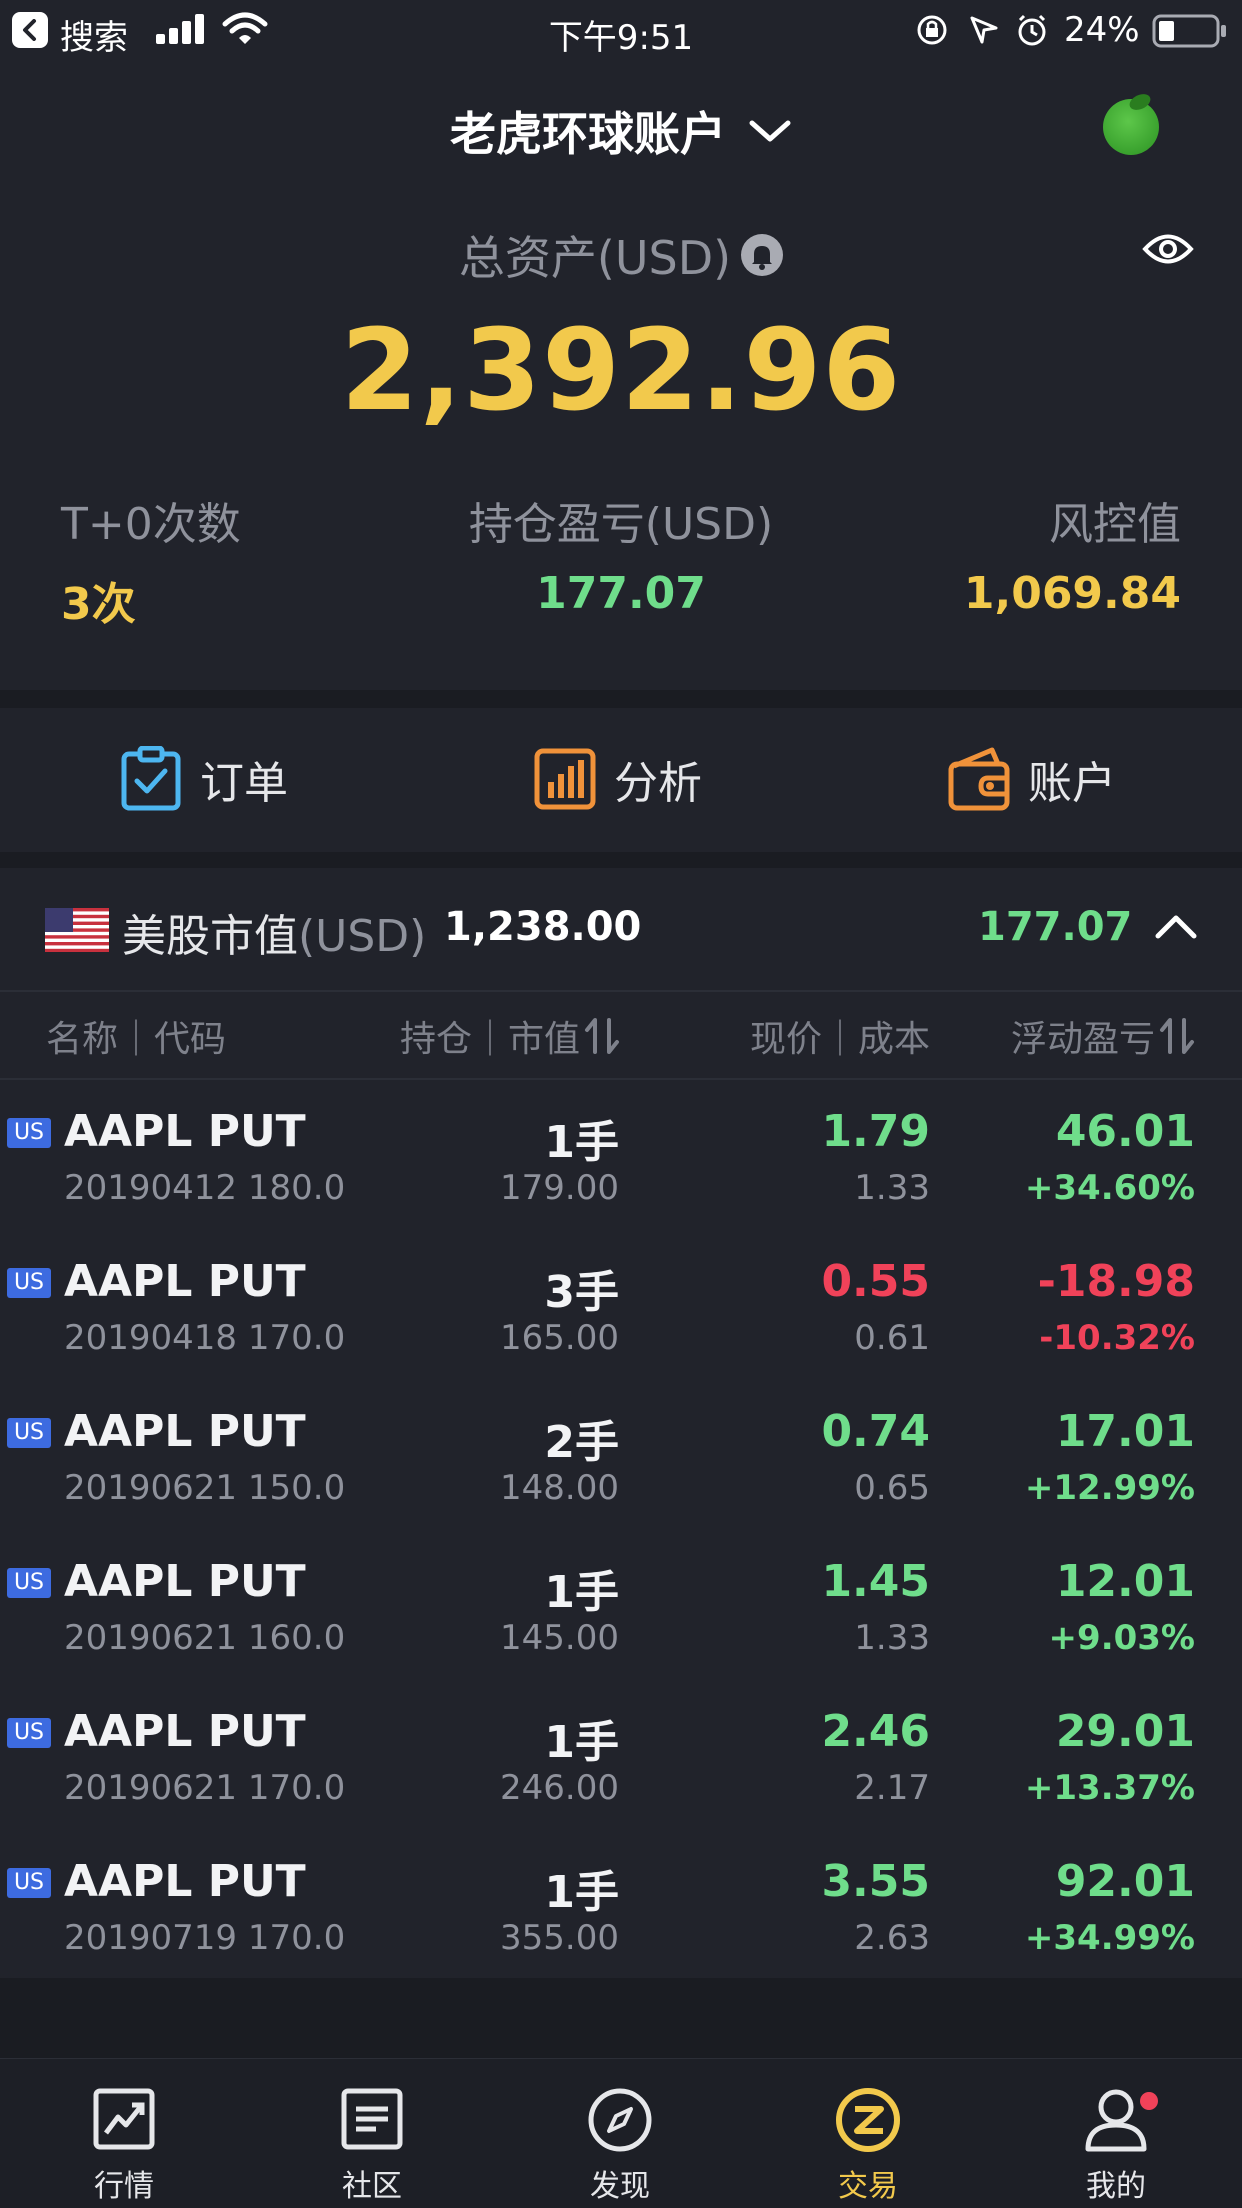 The height and width of the screenshot is (2208, 1242). Describe the element at coordinates (559, 1338) in the screenshot. I see `row-market-value: 165.00` at that location.